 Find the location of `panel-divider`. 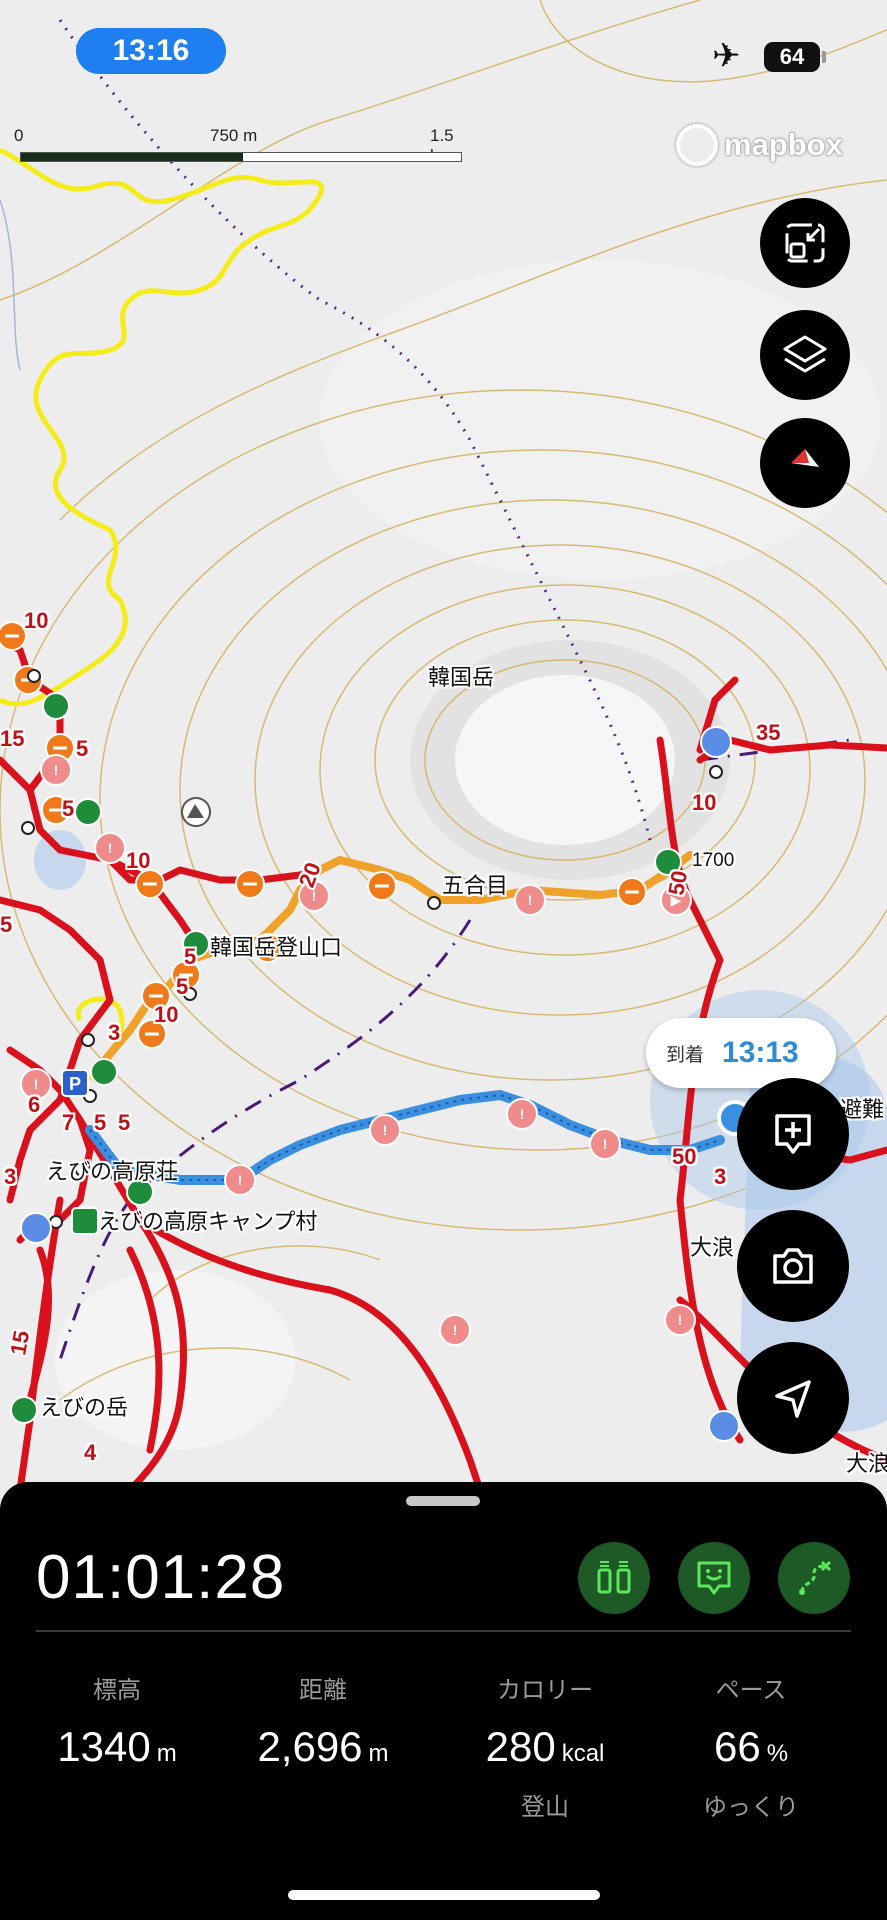

panel-divider is located at coordinates (443, 1631).